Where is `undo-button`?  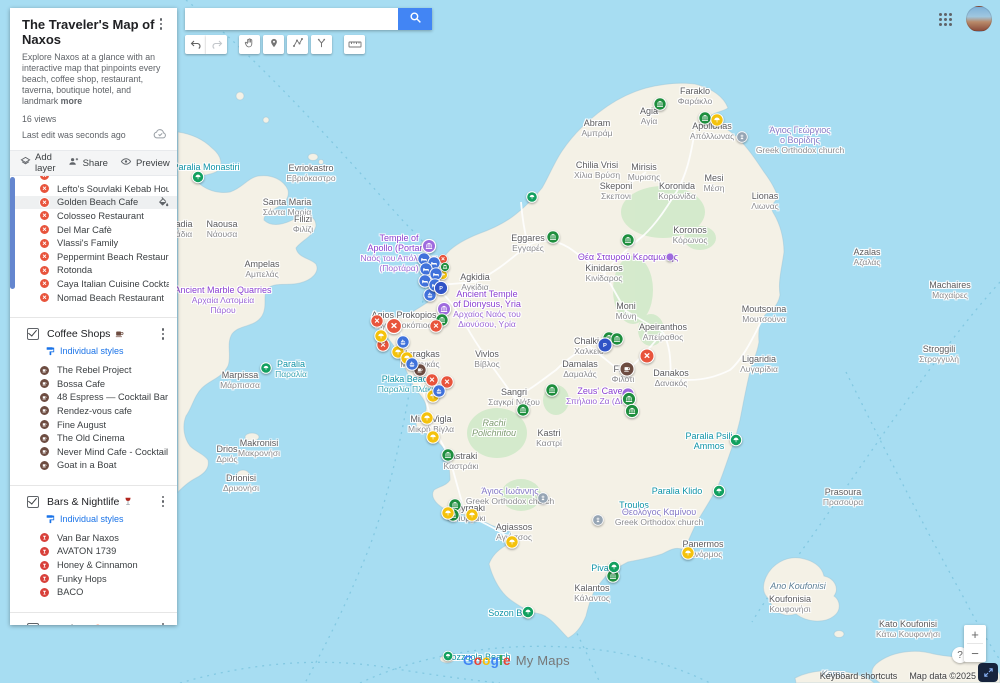 undo-button is located at coordinates (195, 44).